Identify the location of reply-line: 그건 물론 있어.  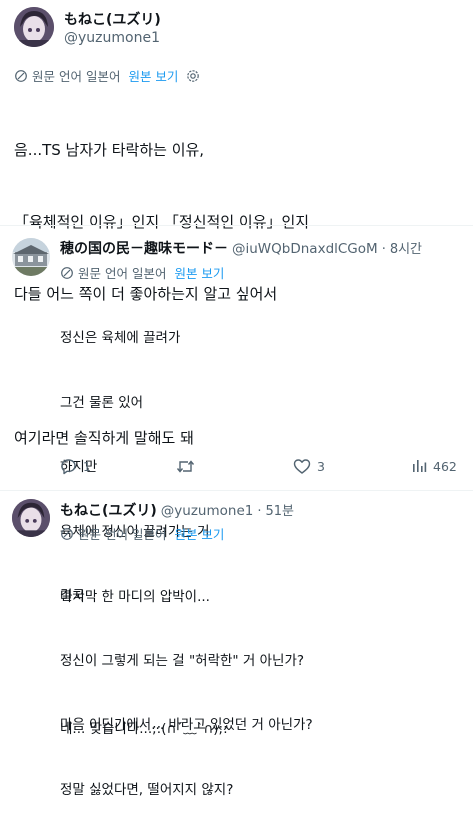
(102, 402).